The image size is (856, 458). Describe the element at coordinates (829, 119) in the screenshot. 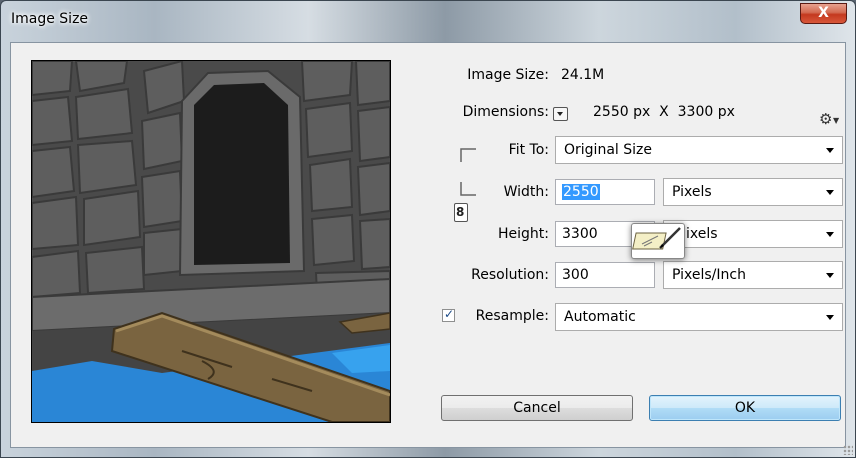

I see `settings-gear-icon: ⚙ ▼` at that location.